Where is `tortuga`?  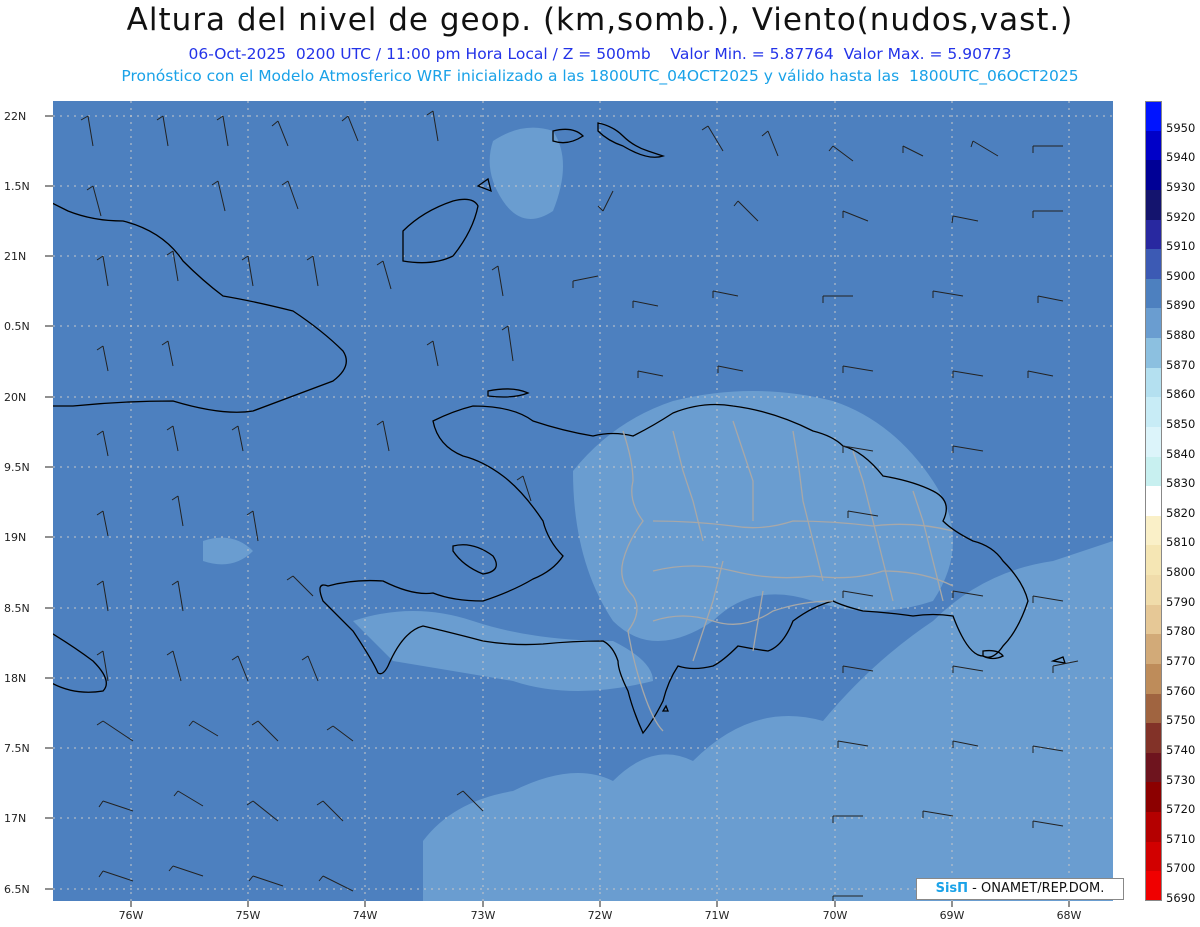 tortuga is located at coordinates (508, 393).